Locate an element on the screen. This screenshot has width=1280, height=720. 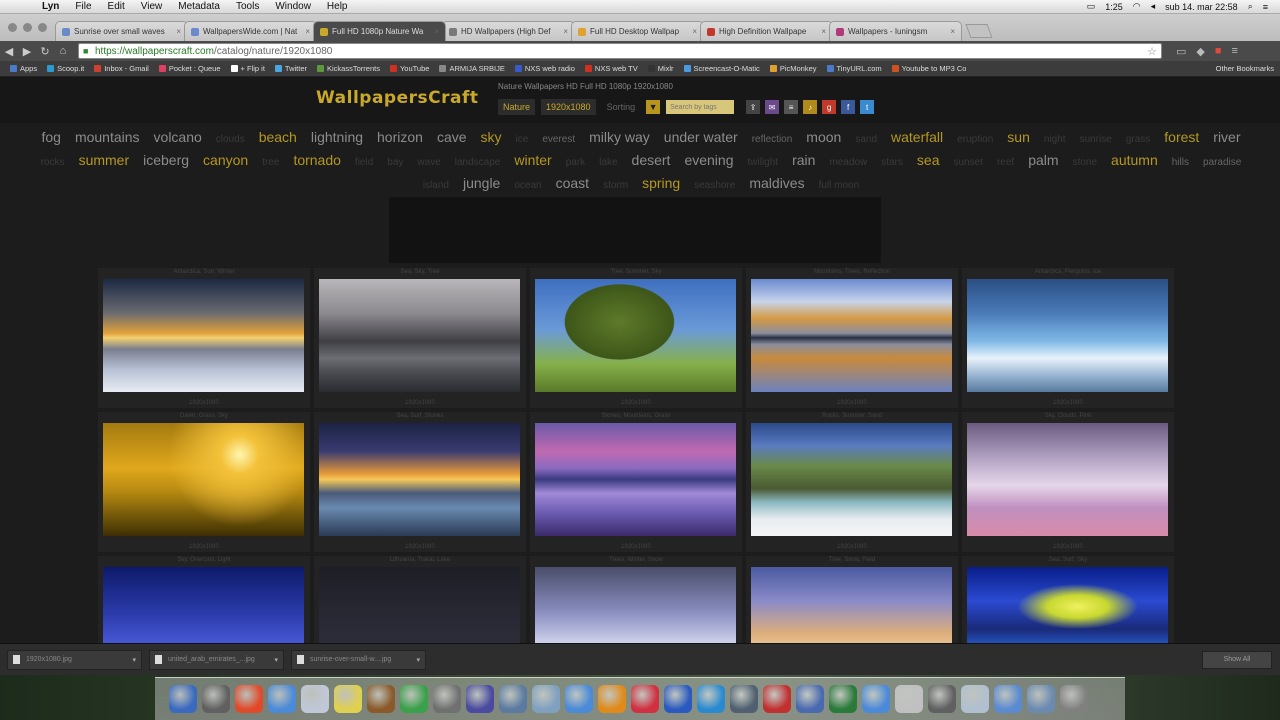
minimize-window-icon is located at coordinates (27, 27).